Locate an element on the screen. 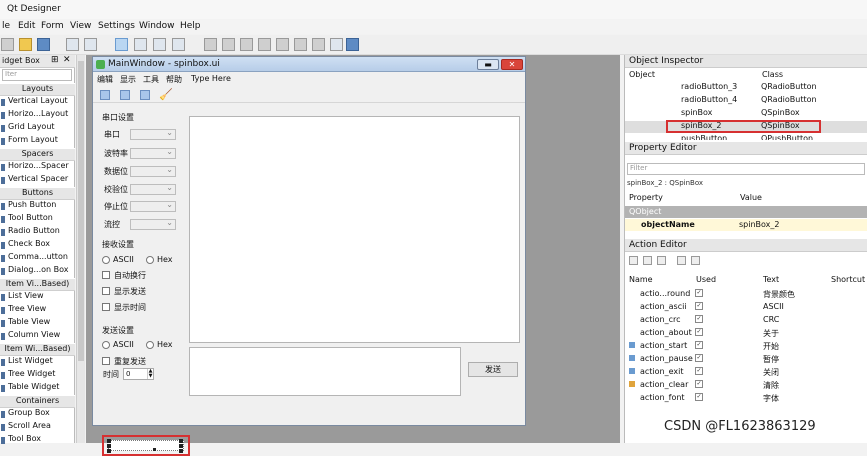 This screenshot has height=456, width=867. float-icon: ⊞ is located at coordinates (55, 60).